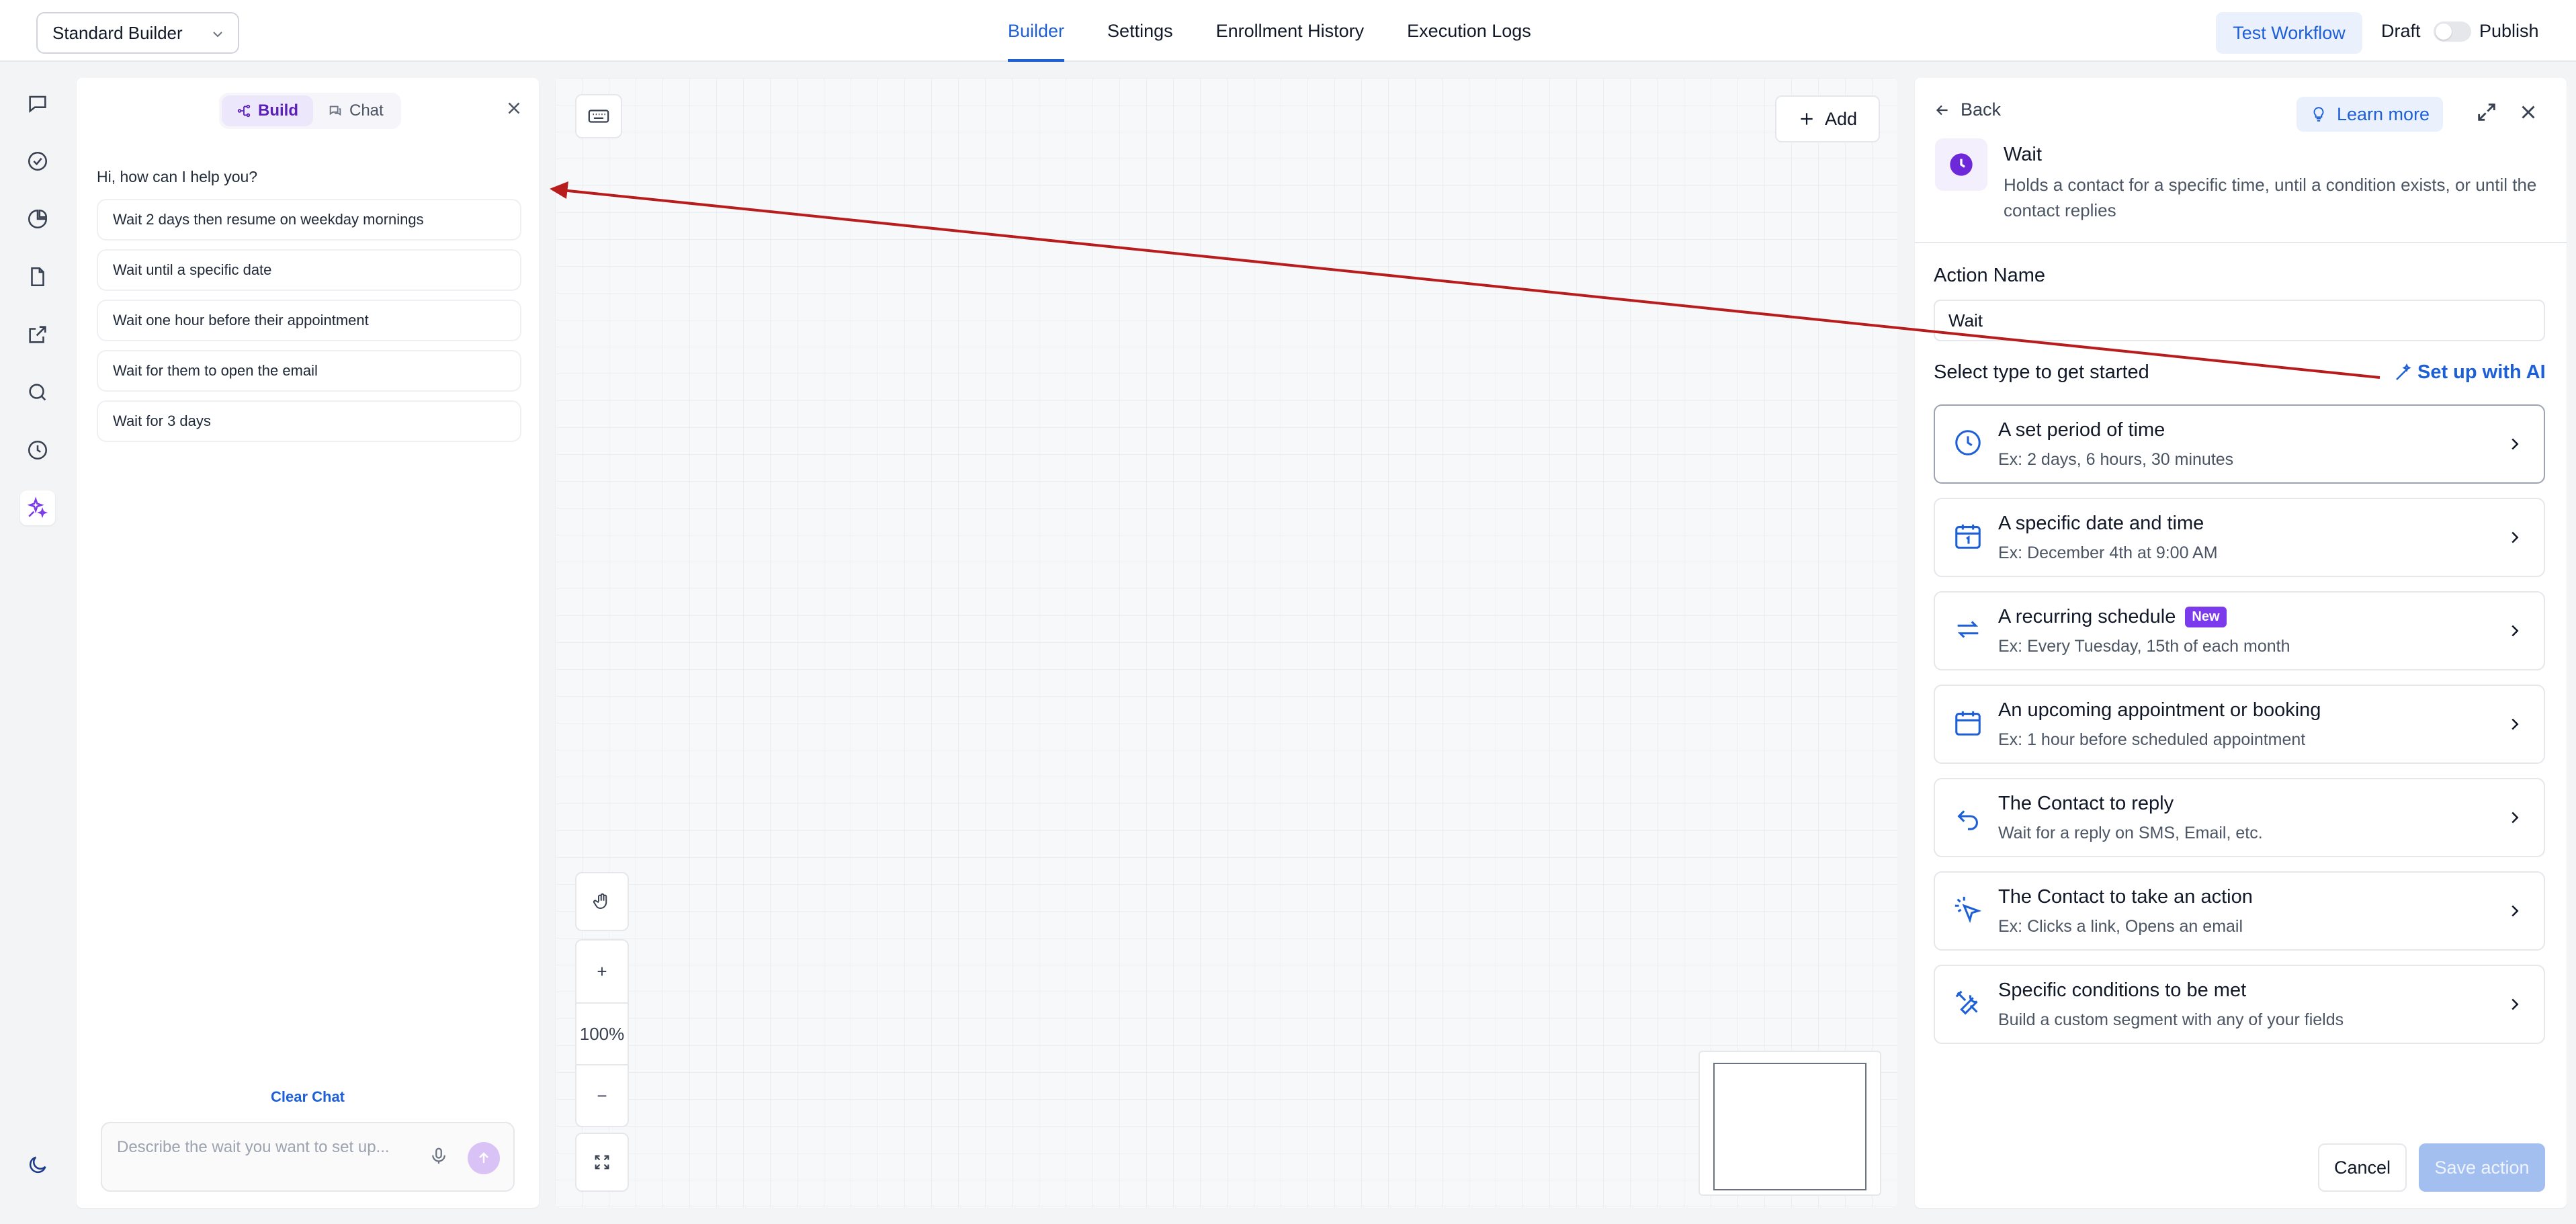 Image resolution: width=2576 pixels, height=1224 pixels. Describe the element at coordinates (2023, 154) in the screenshot. I see `action-title: Wait` at that location.